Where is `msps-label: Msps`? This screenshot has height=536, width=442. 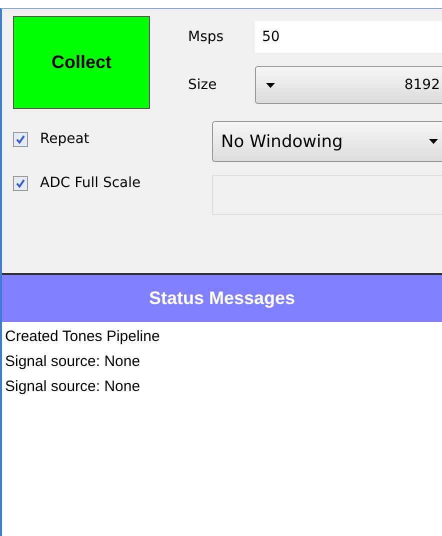 msps-label: Msps is located at coordinates (206, 37).